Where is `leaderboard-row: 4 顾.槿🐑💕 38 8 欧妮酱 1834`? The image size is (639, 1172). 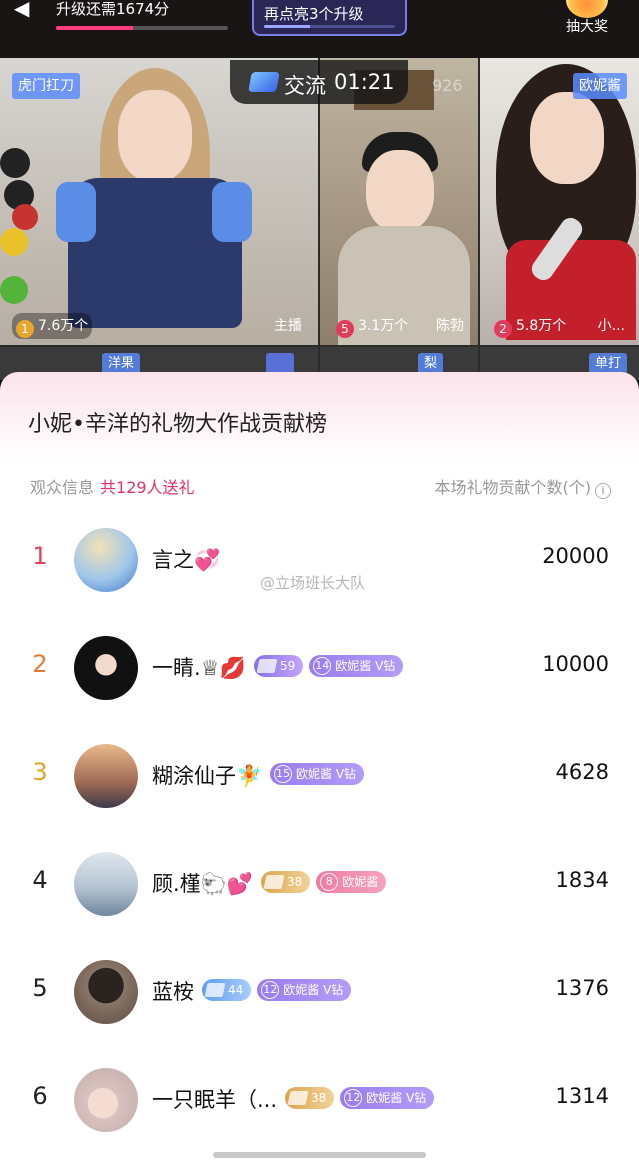 leaderboard-row: 4 顾.槿🐑💕 38 8 欧妮酱 1834 is located at coordinates (319, 884).